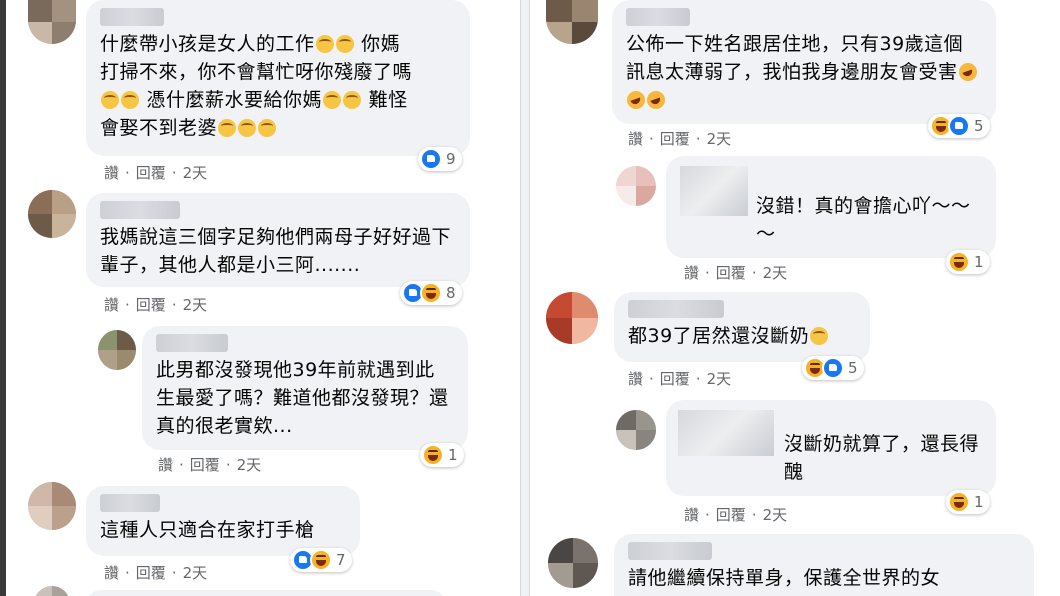 This screenshot has height=596, width=1060. Describe the element at coordinates (266, 593) in the screenshot. I see `comment-bubble` at that location.